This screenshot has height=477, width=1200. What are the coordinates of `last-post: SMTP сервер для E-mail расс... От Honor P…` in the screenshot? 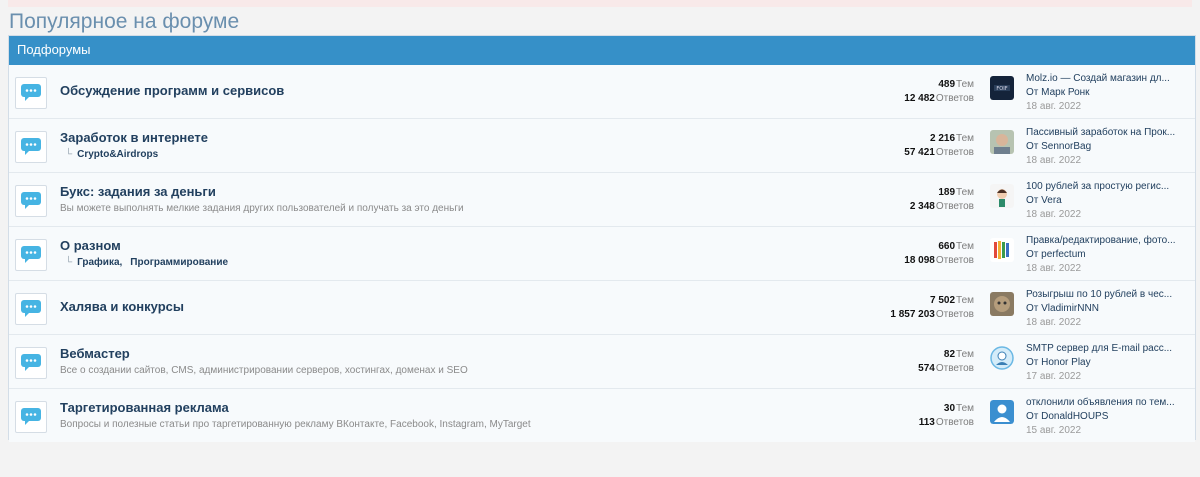 It's located at (1101, 362).